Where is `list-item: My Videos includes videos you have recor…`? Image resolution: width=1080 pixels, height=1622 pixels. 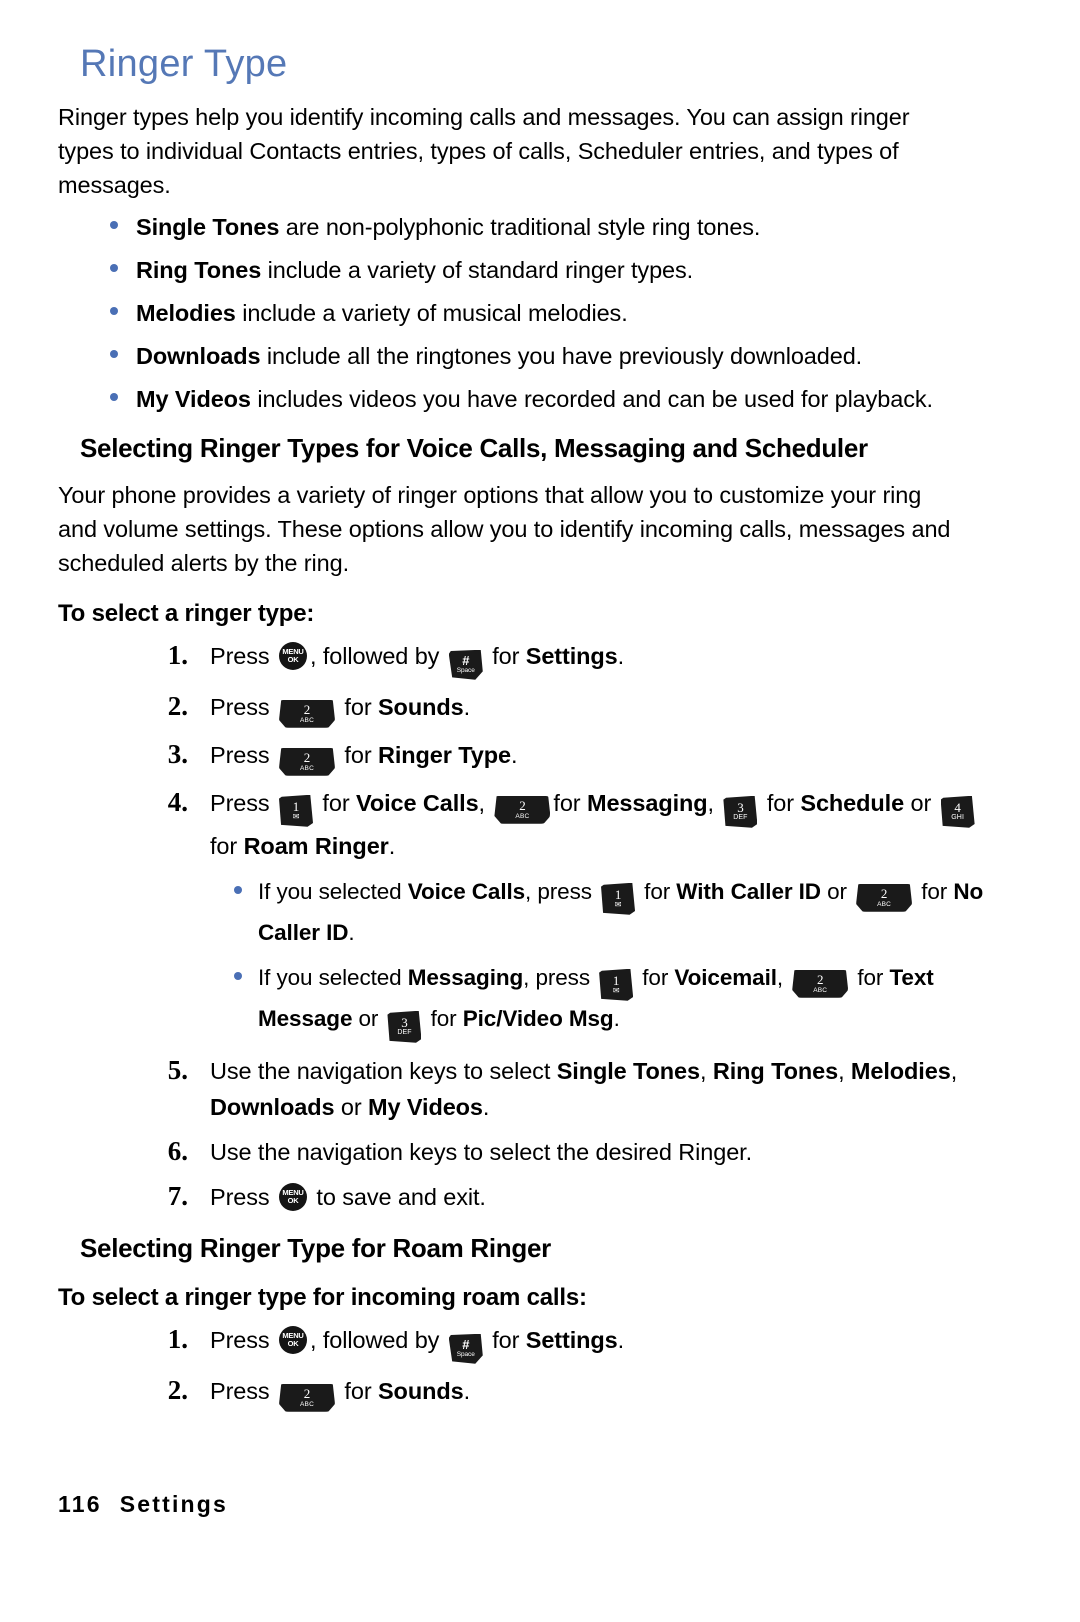
list-item: My Videos includes videos you have recor… is located at coordinates (566, 399).